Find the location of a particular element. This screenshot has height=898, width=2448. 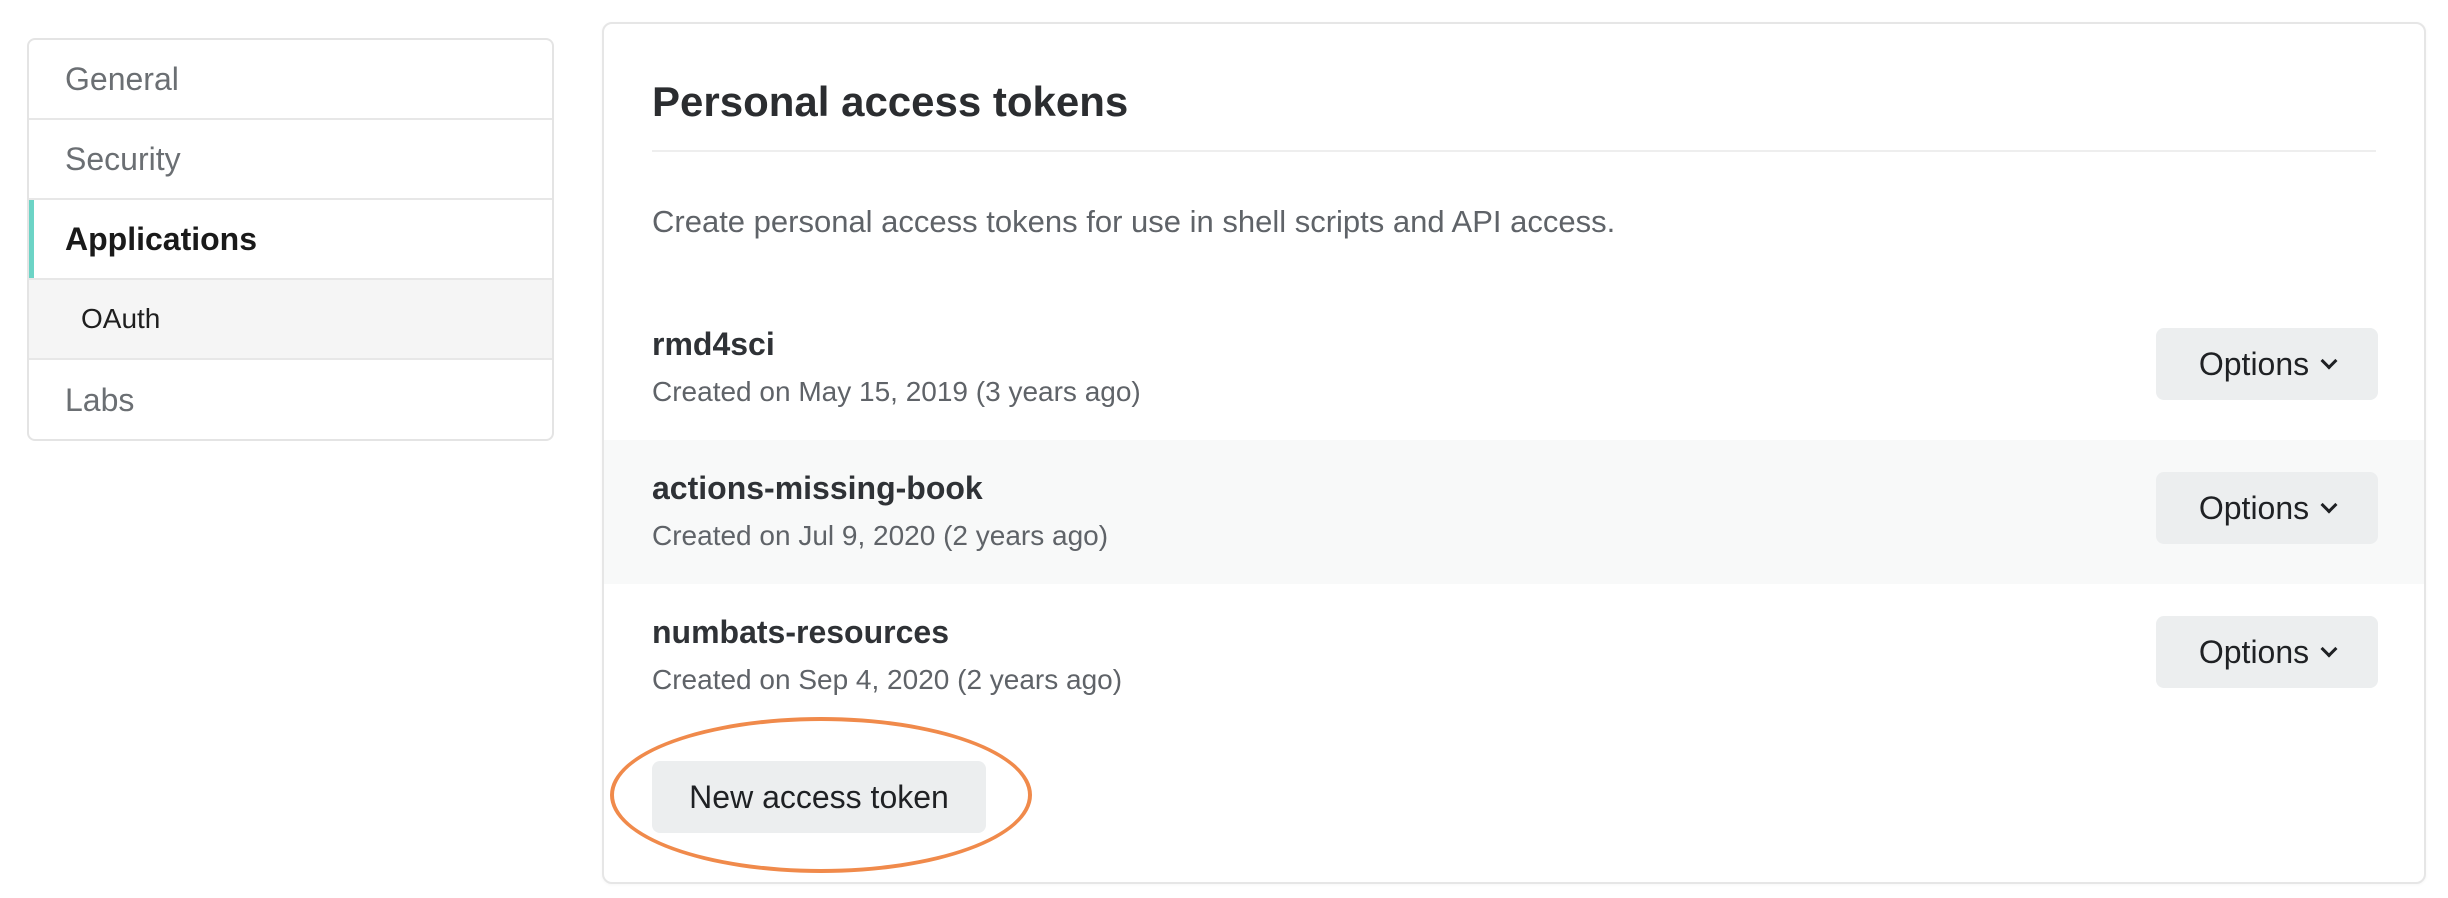

sidebar-item-security: Security is located at coordinates (290, 160).